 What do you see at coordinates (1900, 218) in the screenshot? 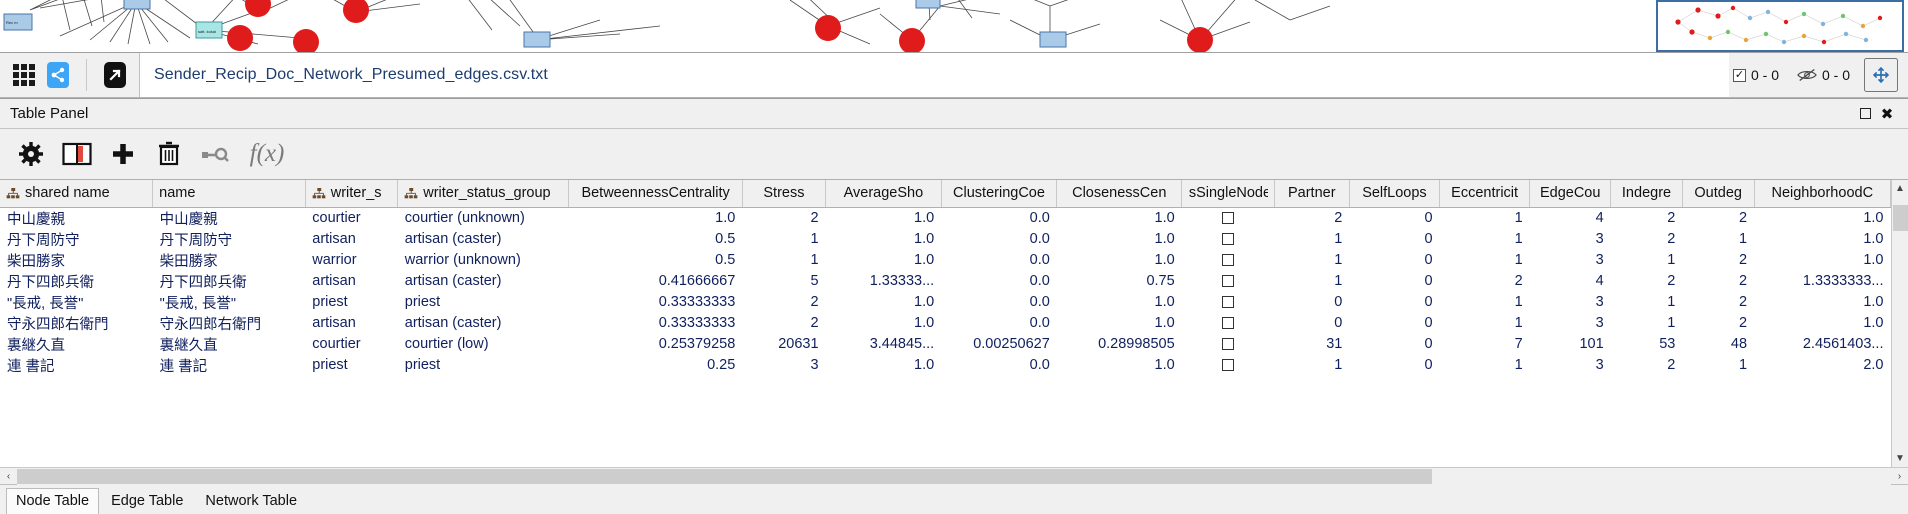
I see `vscroll-thumb` at bounding box center [1900, 218].